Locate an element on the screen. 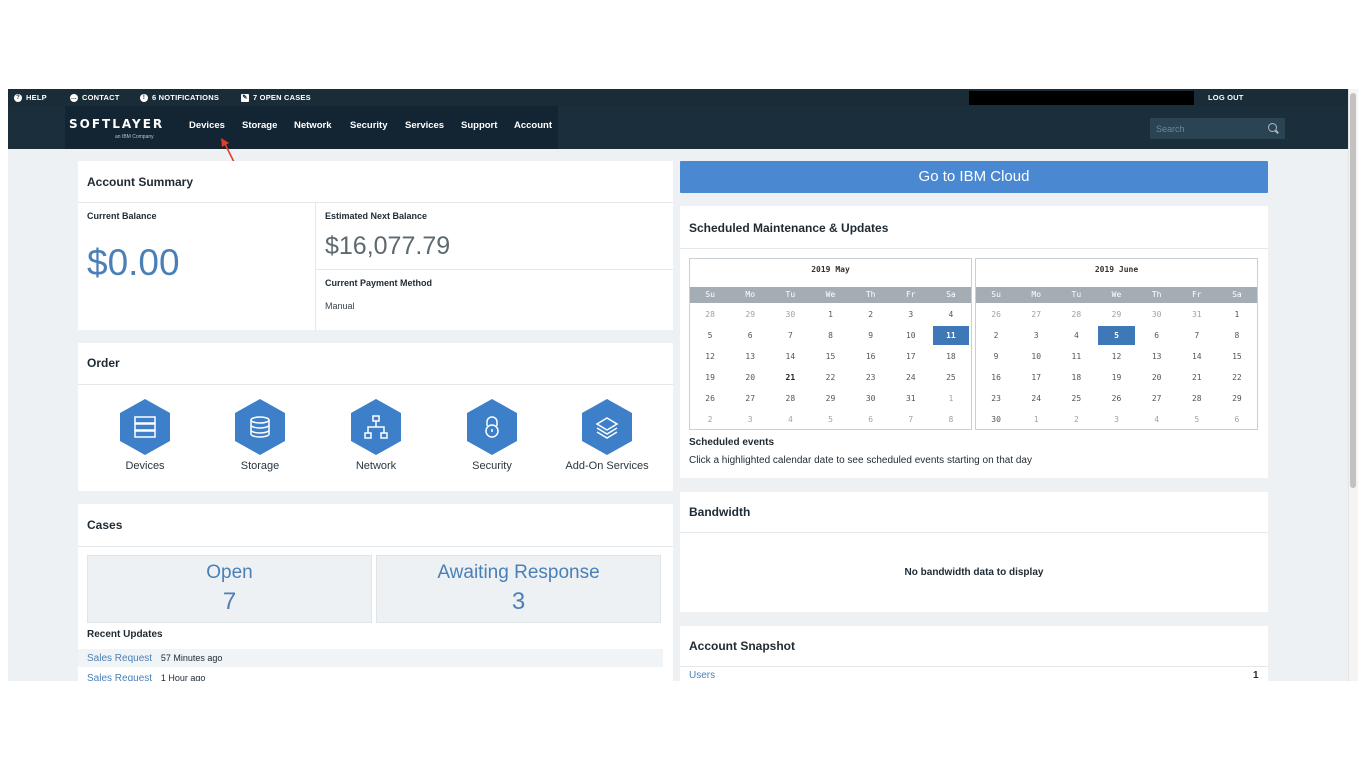 The width and height of the screenshot is (1366, 768). go-to-ibm-cloud-button: Go to IBM Cloud is located at coordinates (974, 177).